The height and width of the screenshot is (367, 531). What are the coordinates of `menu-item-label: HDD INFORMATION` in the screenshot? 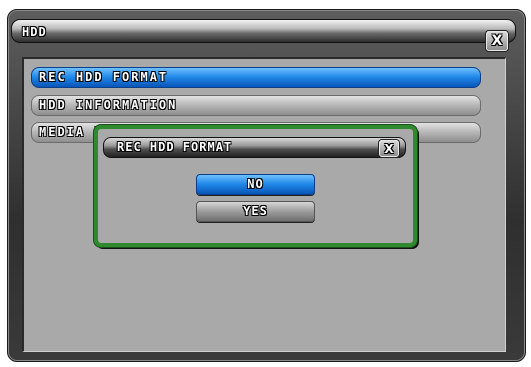 It's located at (108, 105).